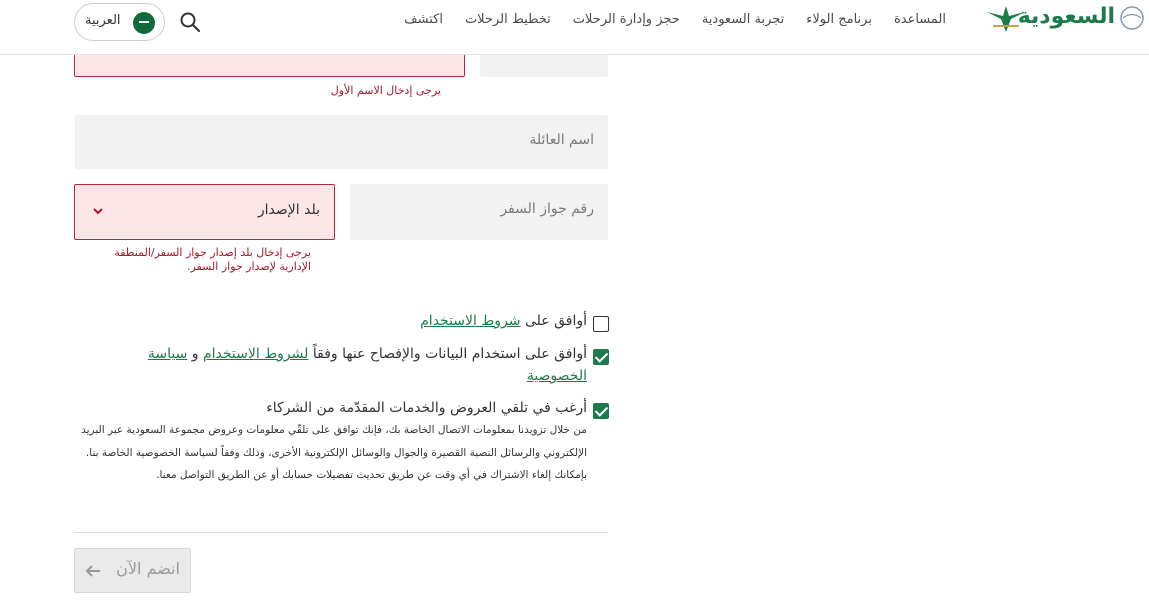  What do you see at coordinates (288, 210) in the screenshot?
I see `issuing-country-value: بلد الإصدار` at bounding box center [288, 210].